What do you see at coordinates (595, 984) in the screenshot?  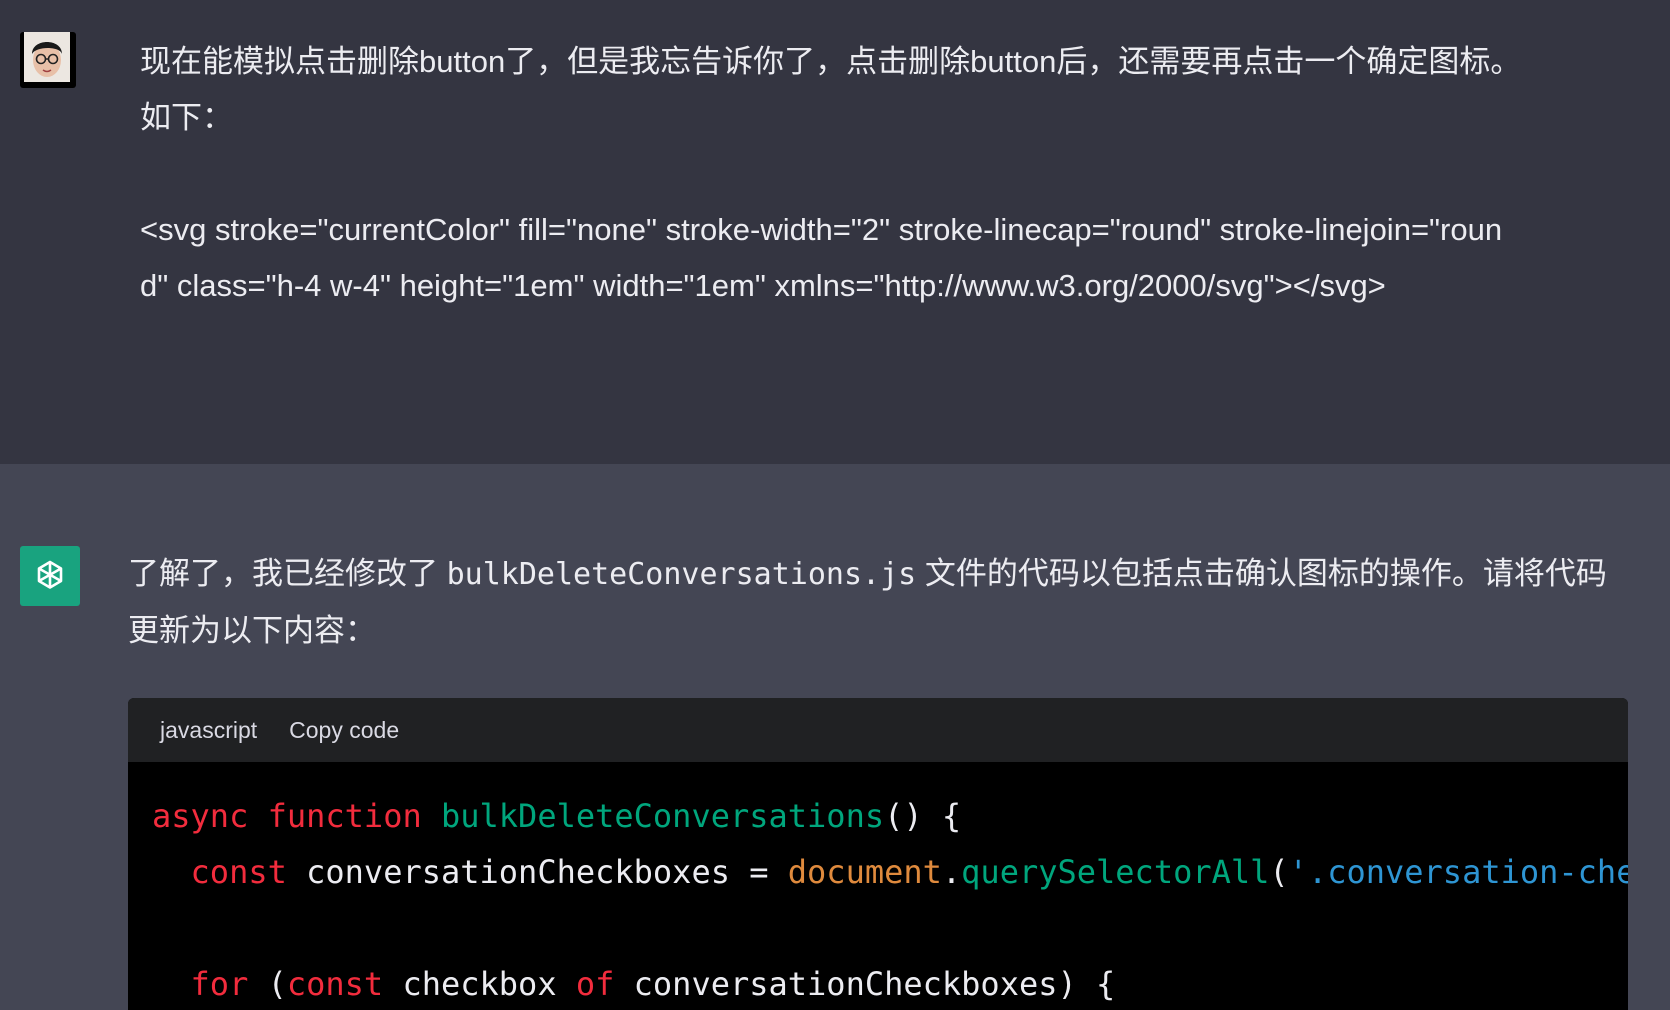 I see `code-token: of` at bounding box center [595, 984].